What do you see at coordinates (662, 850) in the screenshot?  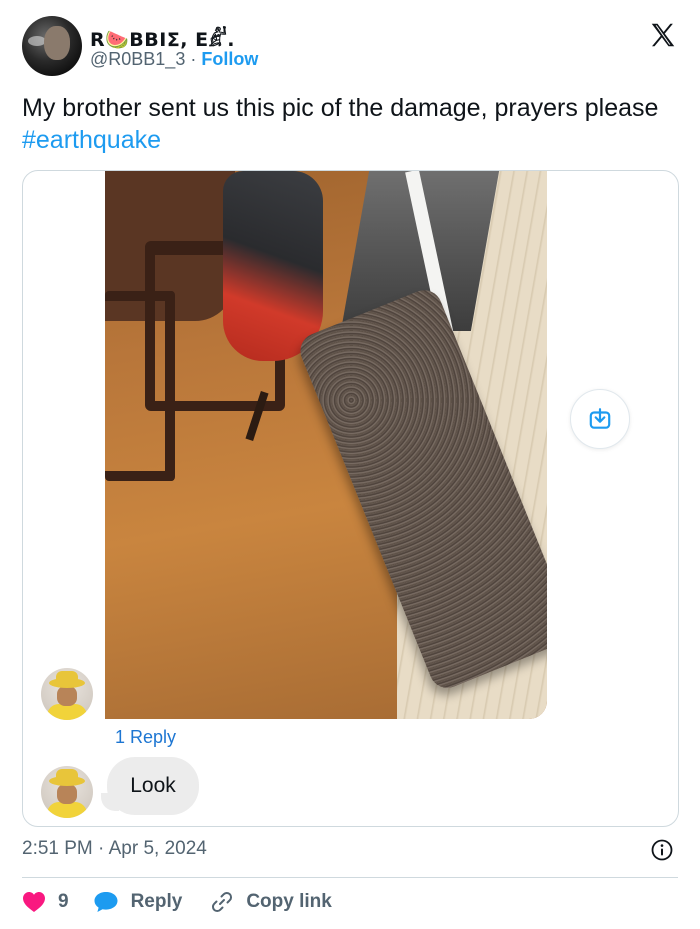 I see `info-icon` at bounding box center [662, 850].